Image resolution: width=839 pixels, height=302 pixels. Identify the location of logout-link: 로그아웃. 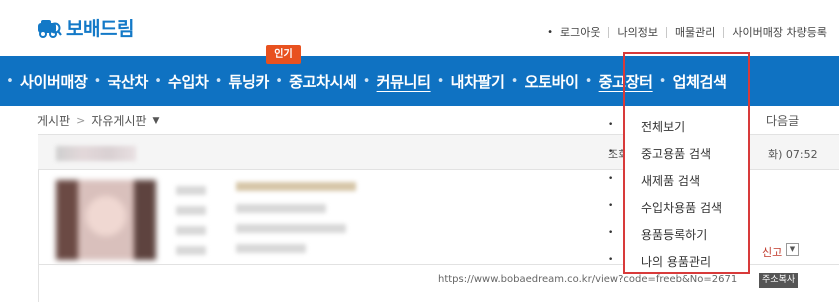
(580, 32).